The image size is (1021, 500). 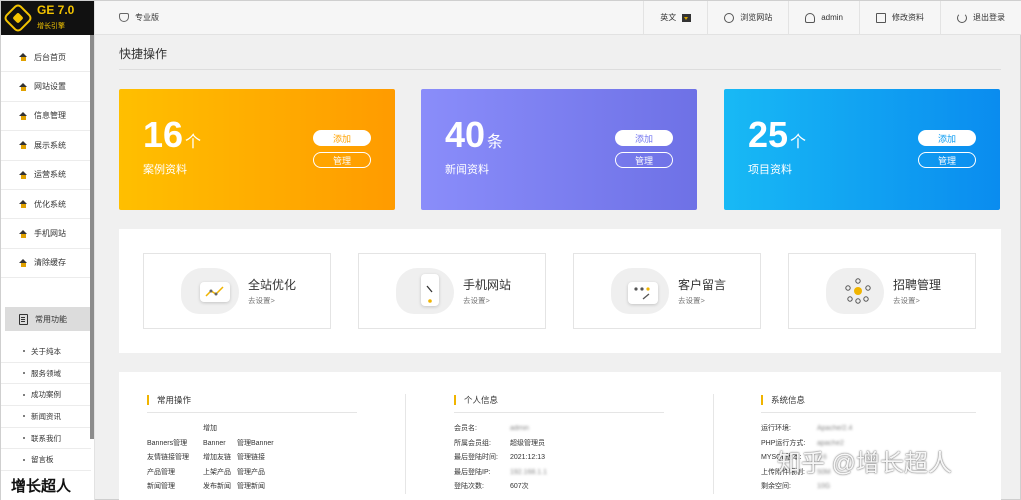 I want to click on logout-label: 退出登录, so click(x=989, y=17).